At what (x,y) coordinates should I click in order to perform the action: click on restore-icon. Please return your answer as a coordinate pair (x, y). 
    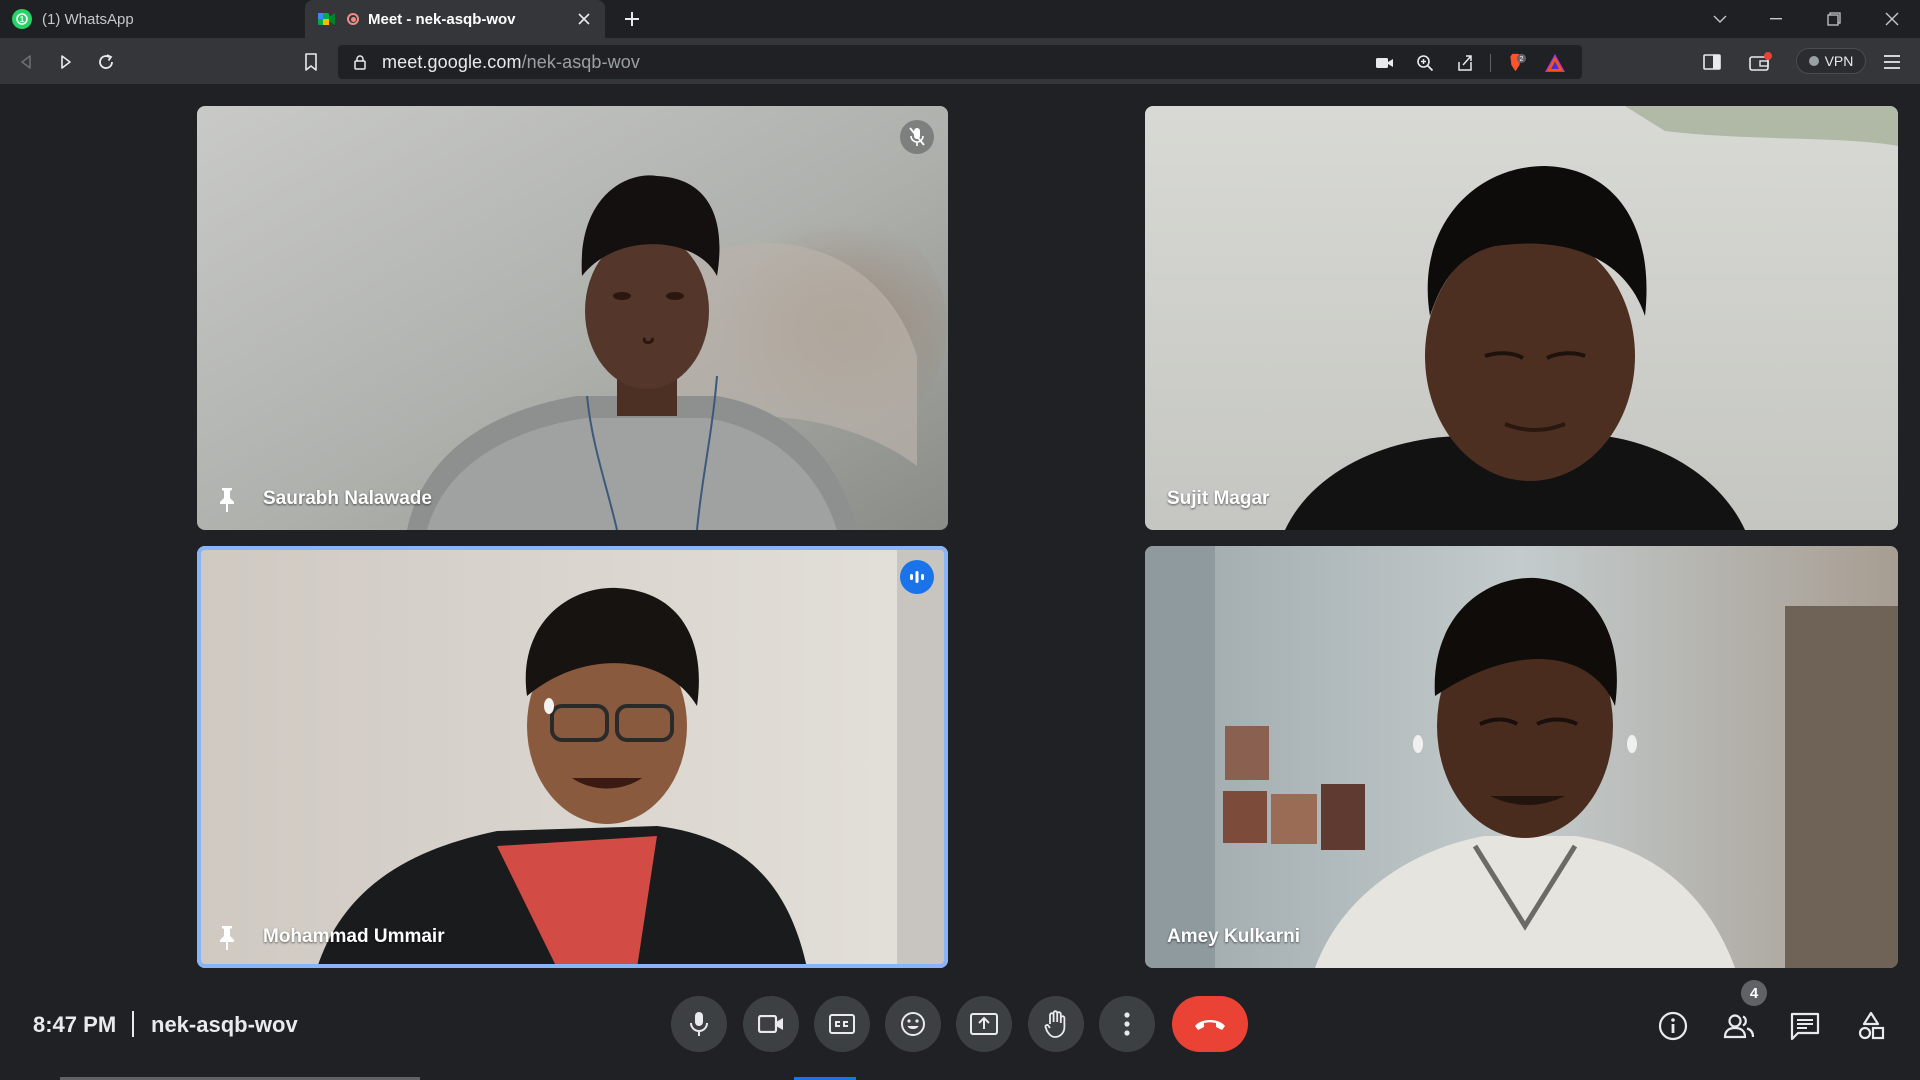
    Looking at the image, I should click on (1834, 19).